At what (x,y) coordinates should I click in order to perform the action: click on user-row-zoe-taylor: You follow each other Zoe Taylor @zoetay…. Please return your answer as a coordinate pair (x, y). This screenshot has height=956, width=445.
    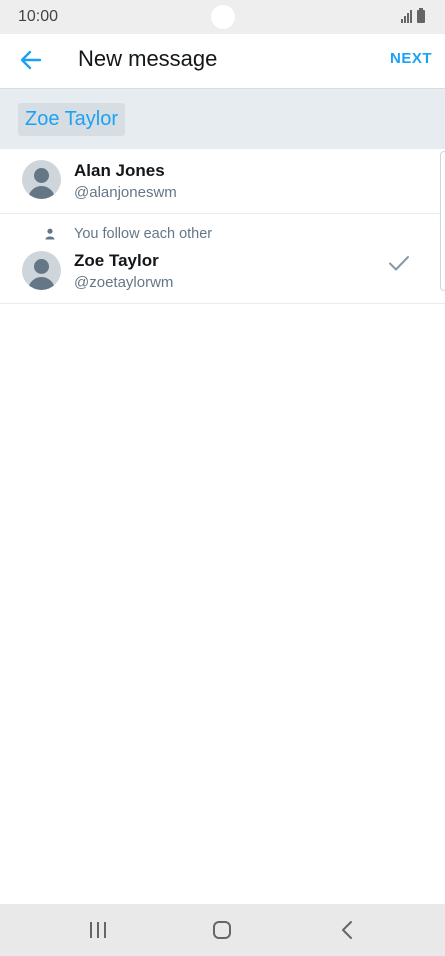
    Looking at the image, I should click on (222, 259).